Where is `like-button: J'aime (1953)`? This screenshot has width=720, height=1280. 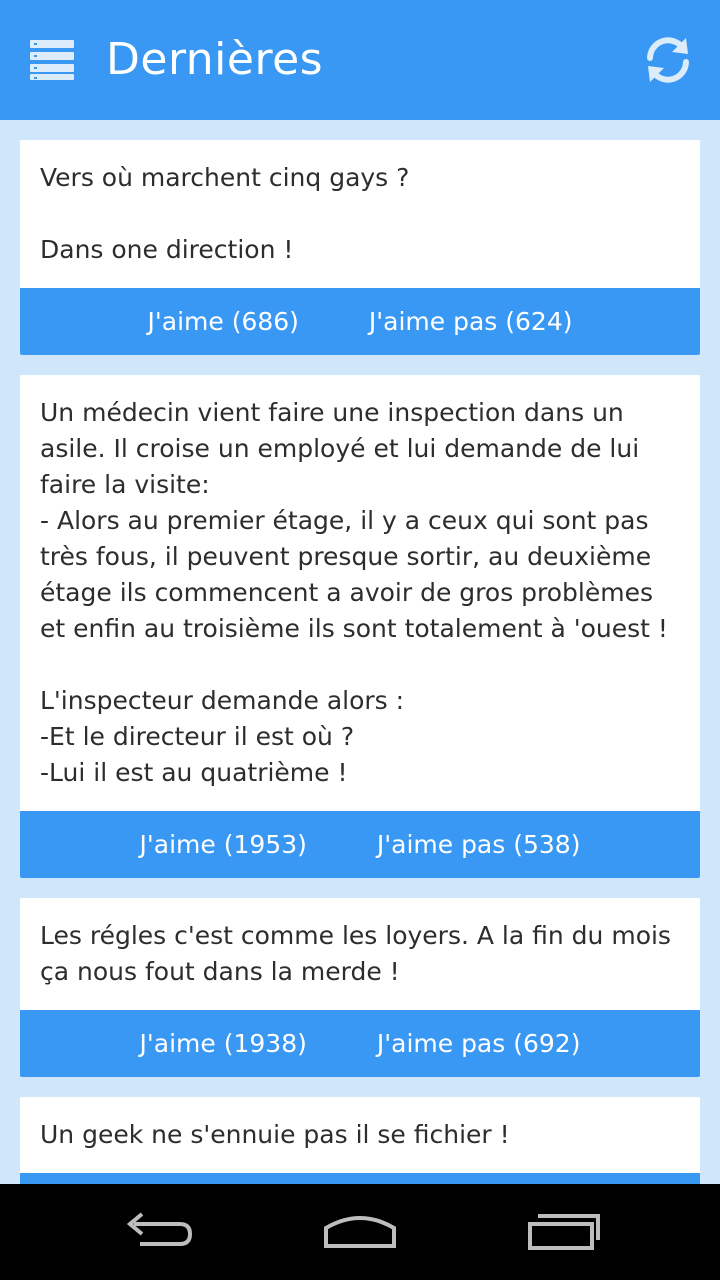 like-button: J'aime (1953) is located at coordinates (223, 844).